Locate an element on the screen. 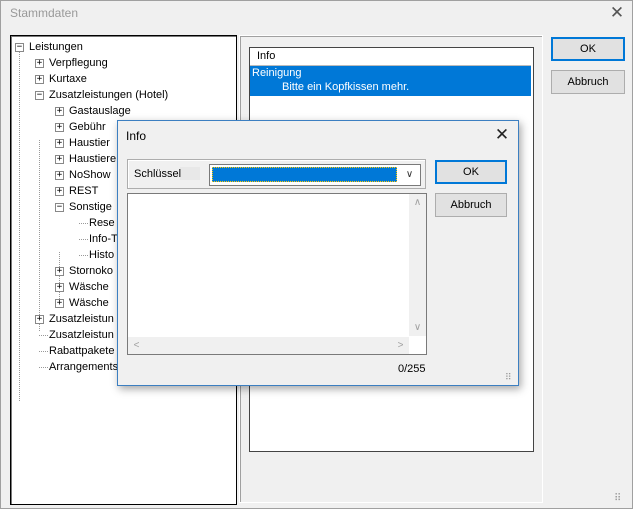 This screenshot has height=509, width=633. tree-item-label: Sonstige is located at coordinates (90, 207).